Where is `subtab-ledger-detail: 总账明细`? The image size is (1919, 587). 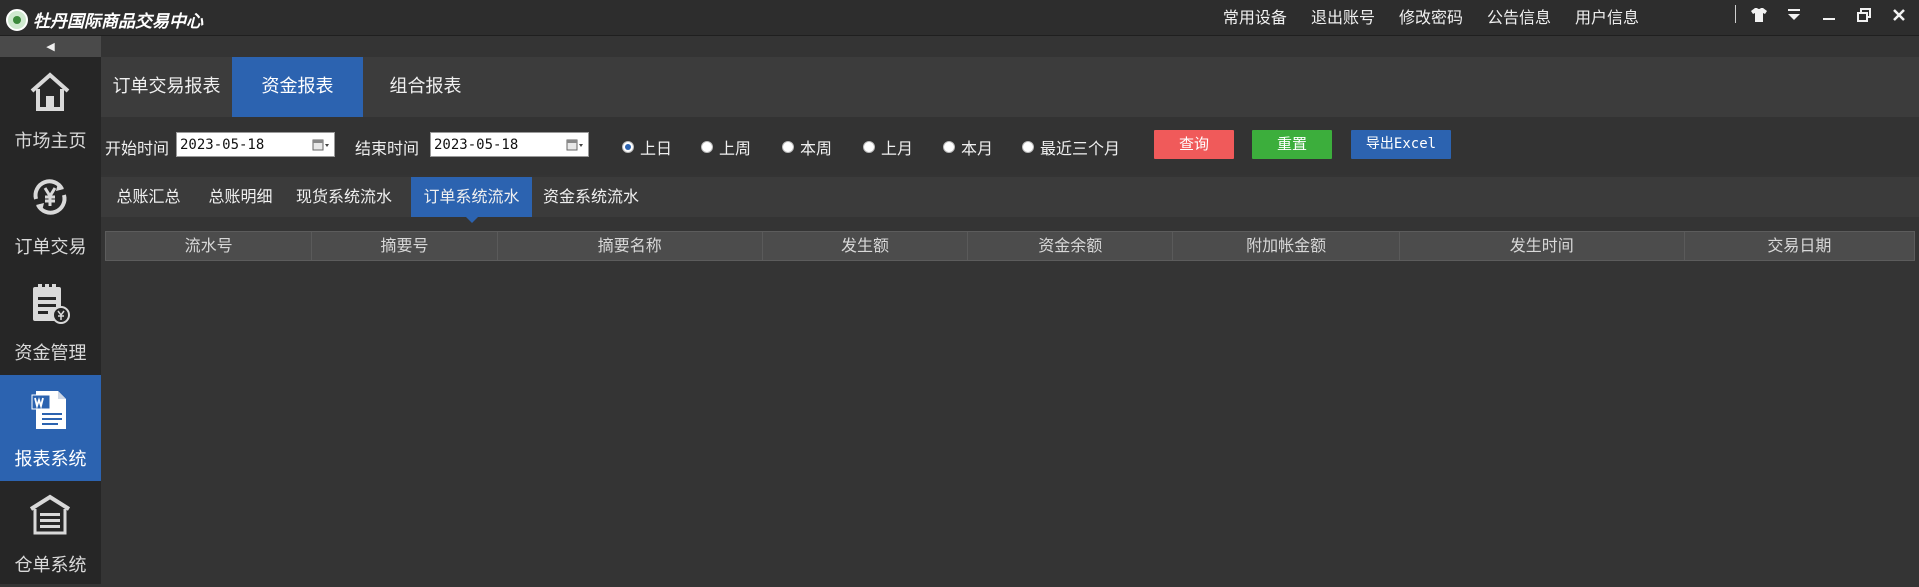
subtab-ledger-detail: 总账明细 is located at coordinates (240, 197).